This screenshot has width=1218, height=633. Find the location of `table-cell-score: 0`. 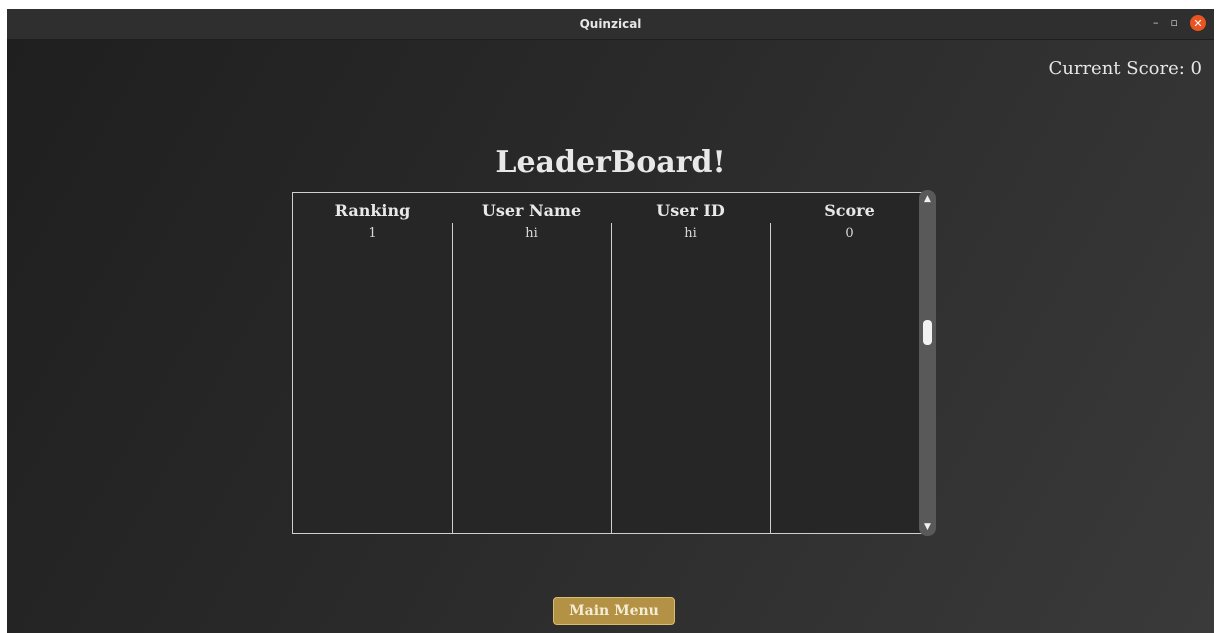

table-cell-score: 0 is located at coordinates (849, 233).